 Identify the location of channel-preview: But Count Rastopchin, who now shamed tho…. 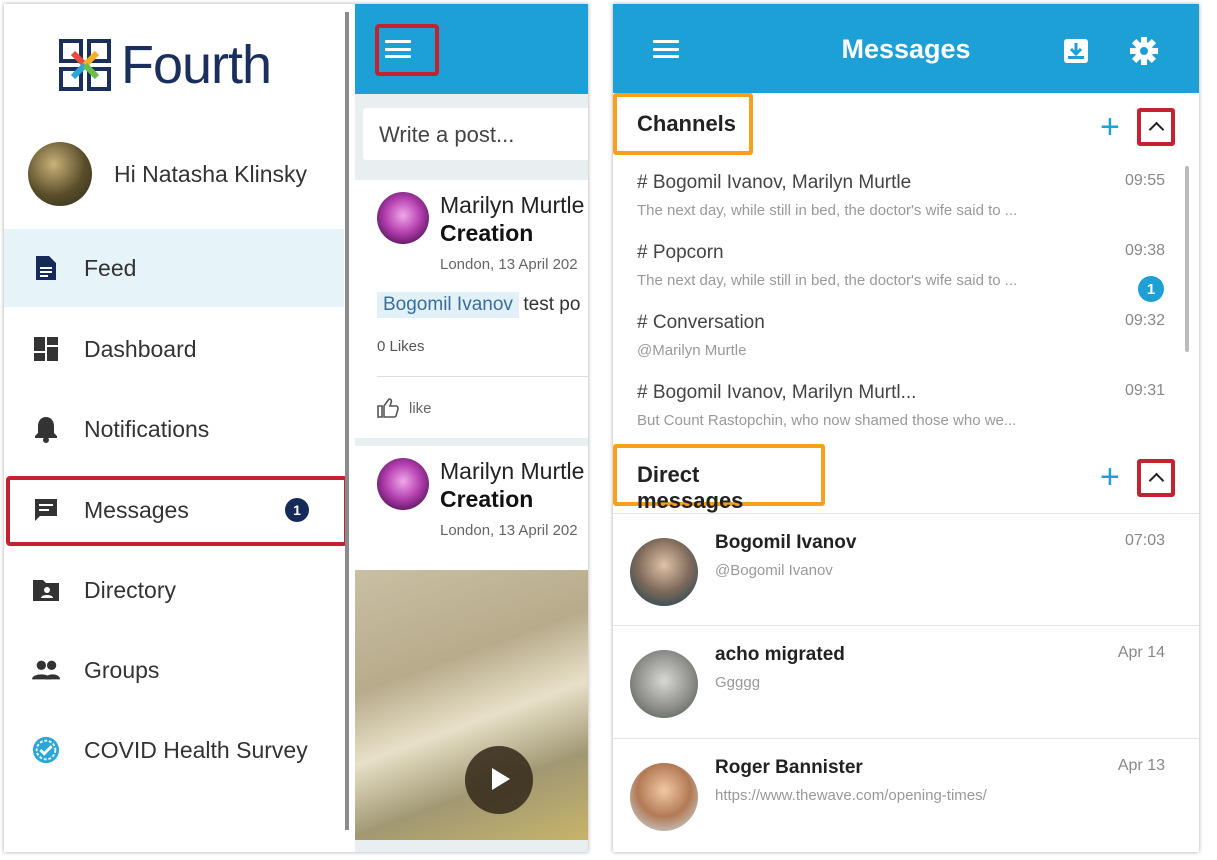
(827, 420).